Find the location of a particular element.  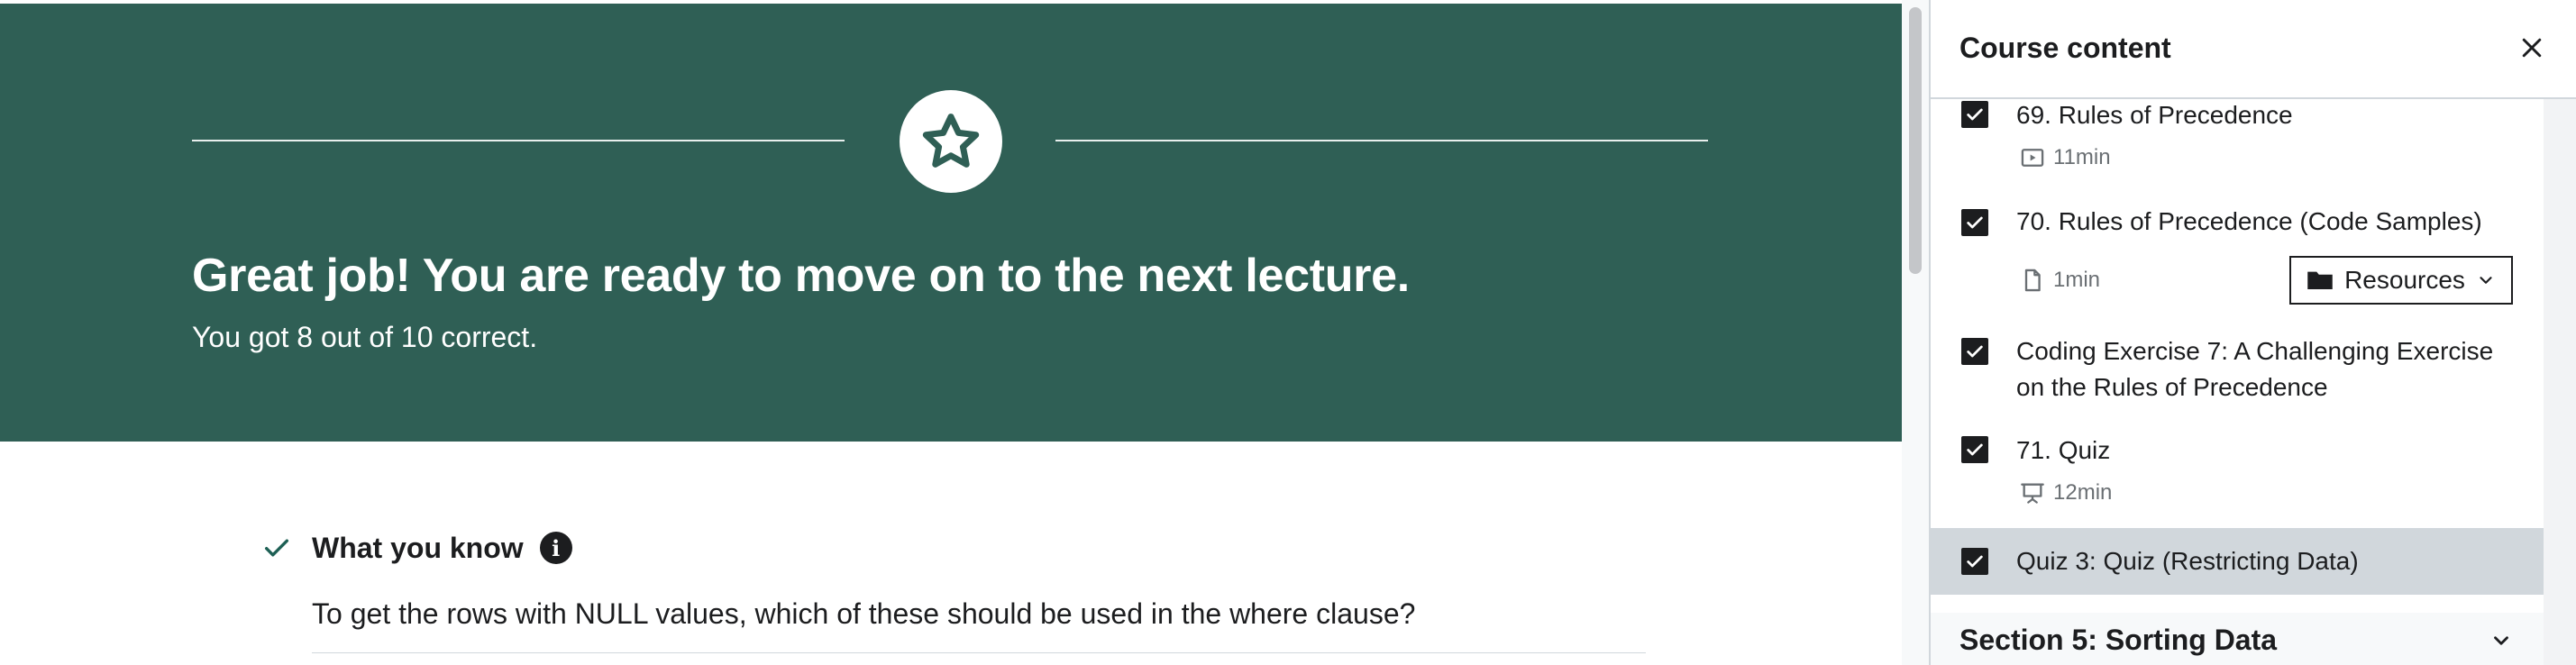

checkmark-icon is located at coordinates (276, 548).